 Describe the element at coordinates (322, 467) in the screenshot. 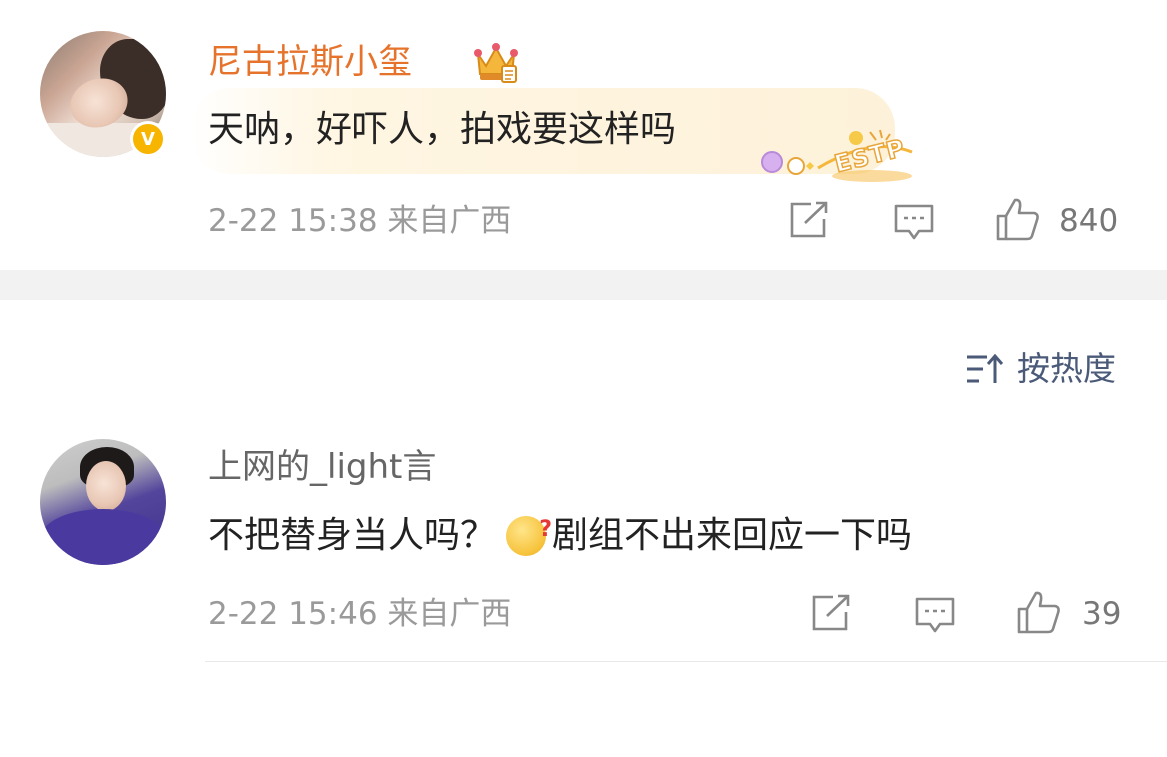

I see `comment-username: 上网的_light言` at that location.